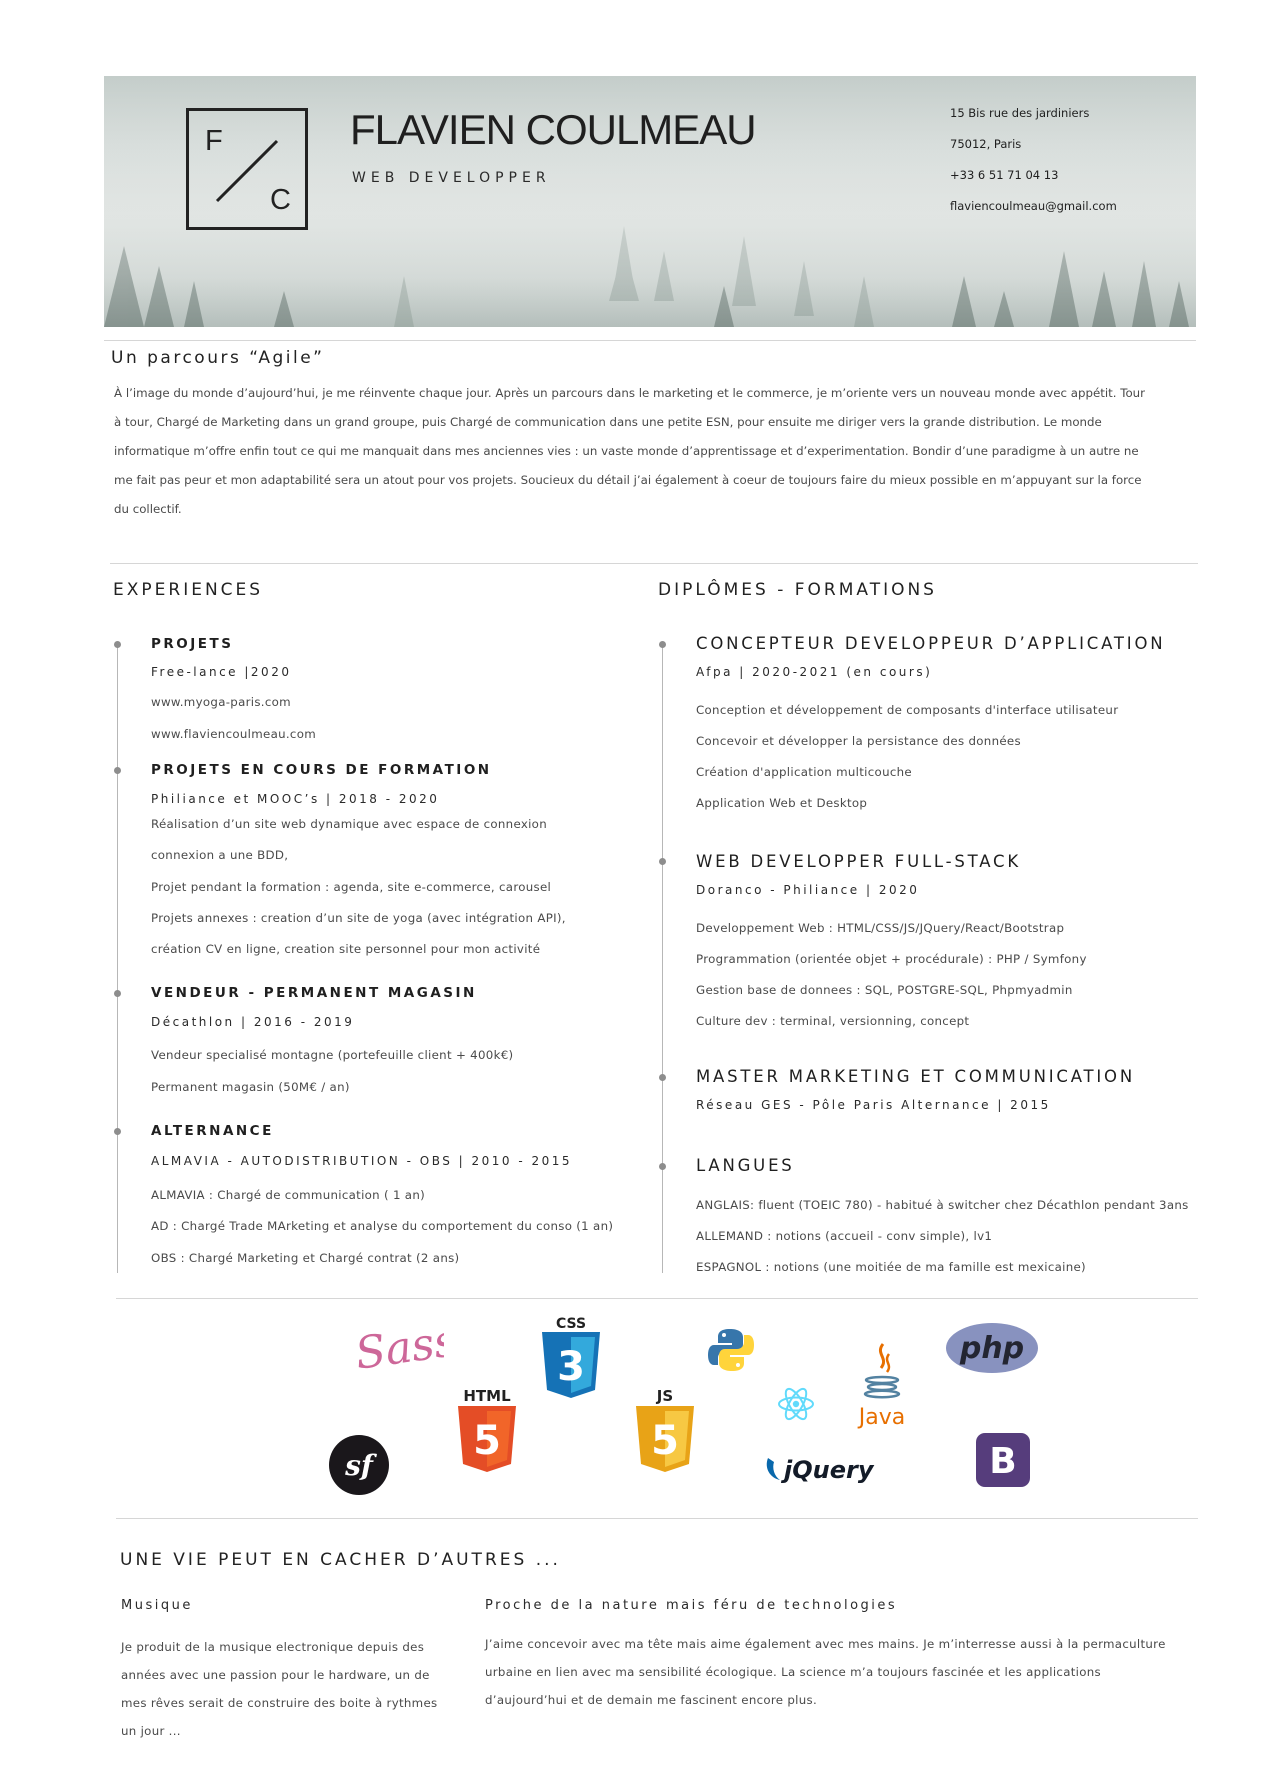 The width and height of the screenshot is (1276, 1790). I want to click on svg-text: php, so click(991, 1348).